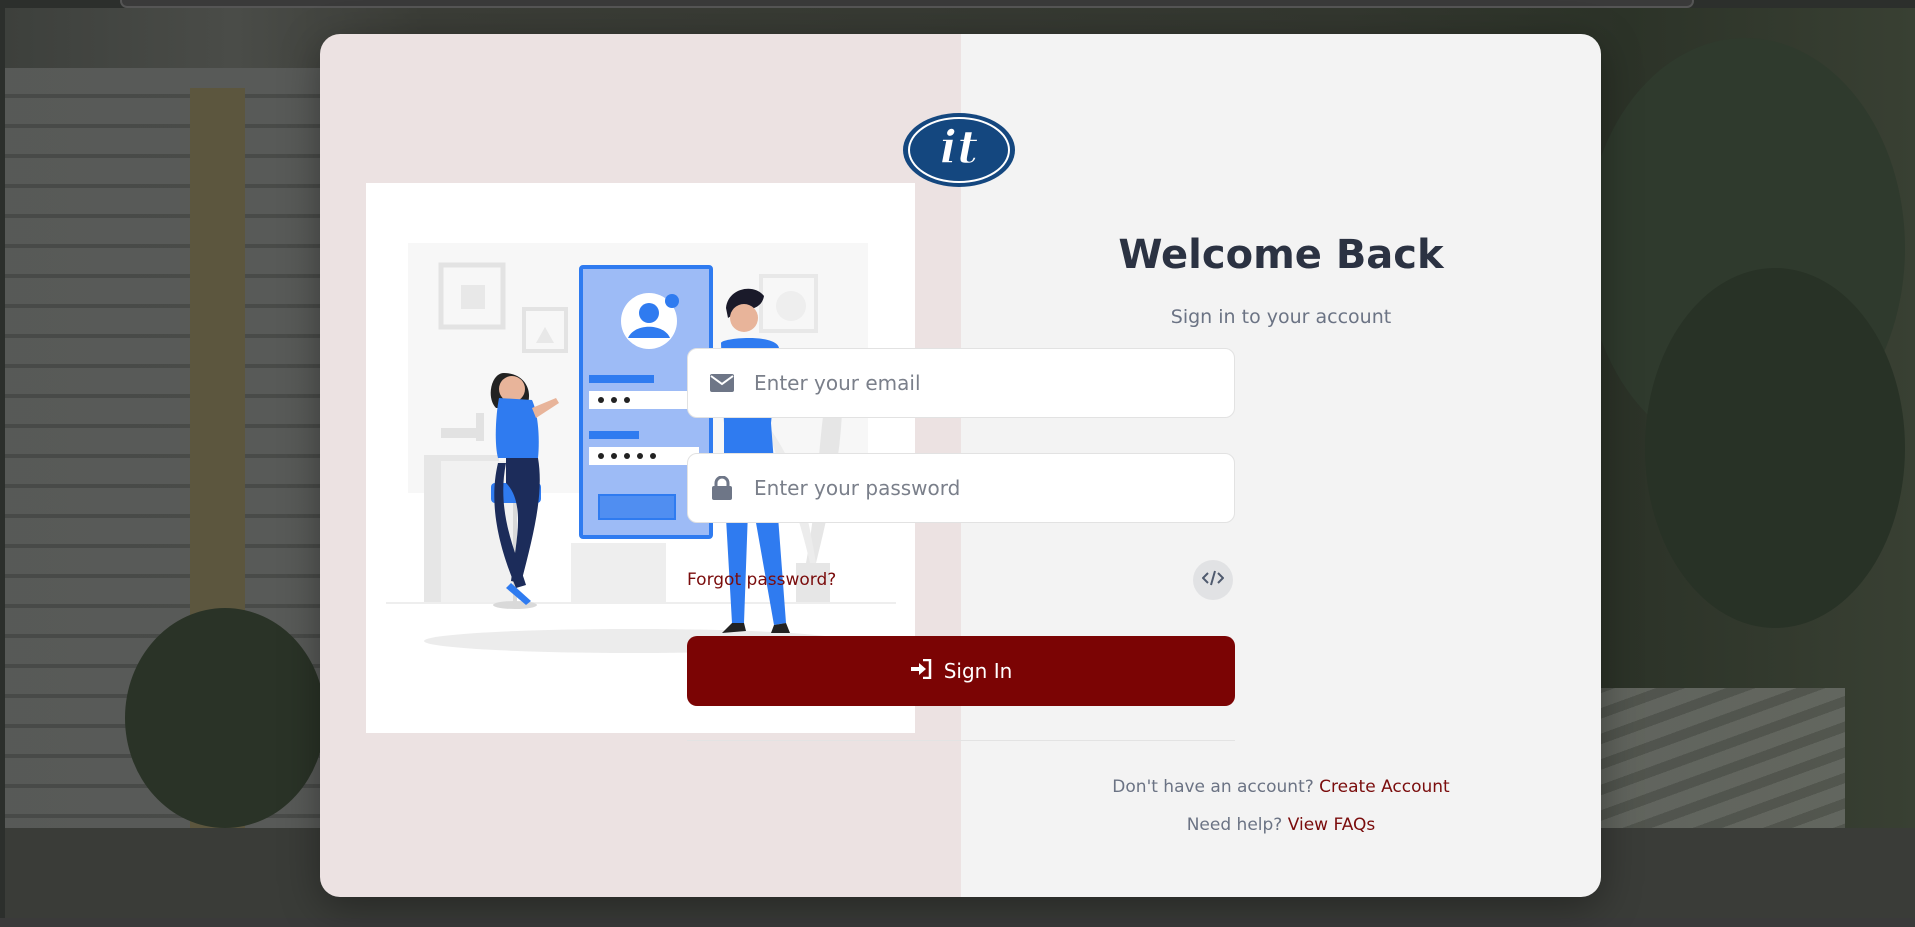 This screenshot has height=927, width=1915. I want to click on lock-icon, so click(722, 488).